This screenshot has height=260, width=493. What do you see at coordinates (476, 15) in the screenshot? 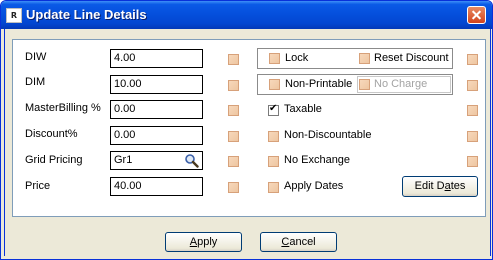
I see `close-button` at bounding box center [476, 15].